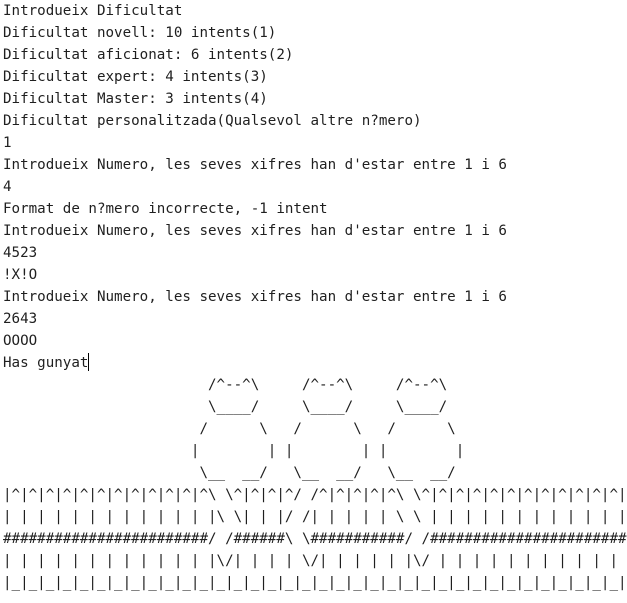  I want to click on console-line-text: Has gunyat, so click(46, 363).